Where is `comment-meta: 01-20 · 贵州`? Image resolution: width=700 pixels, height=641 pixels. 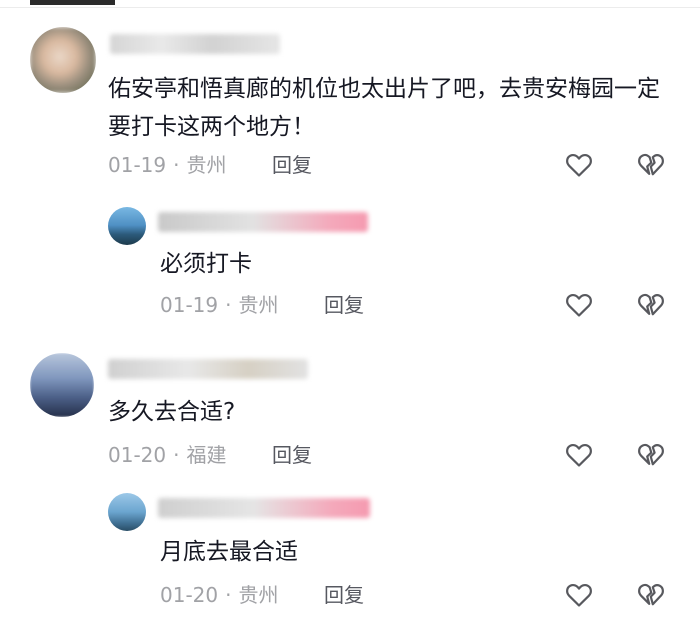 comment-meta: 01-20 · 贵州 is located at coordinates (219, 595).